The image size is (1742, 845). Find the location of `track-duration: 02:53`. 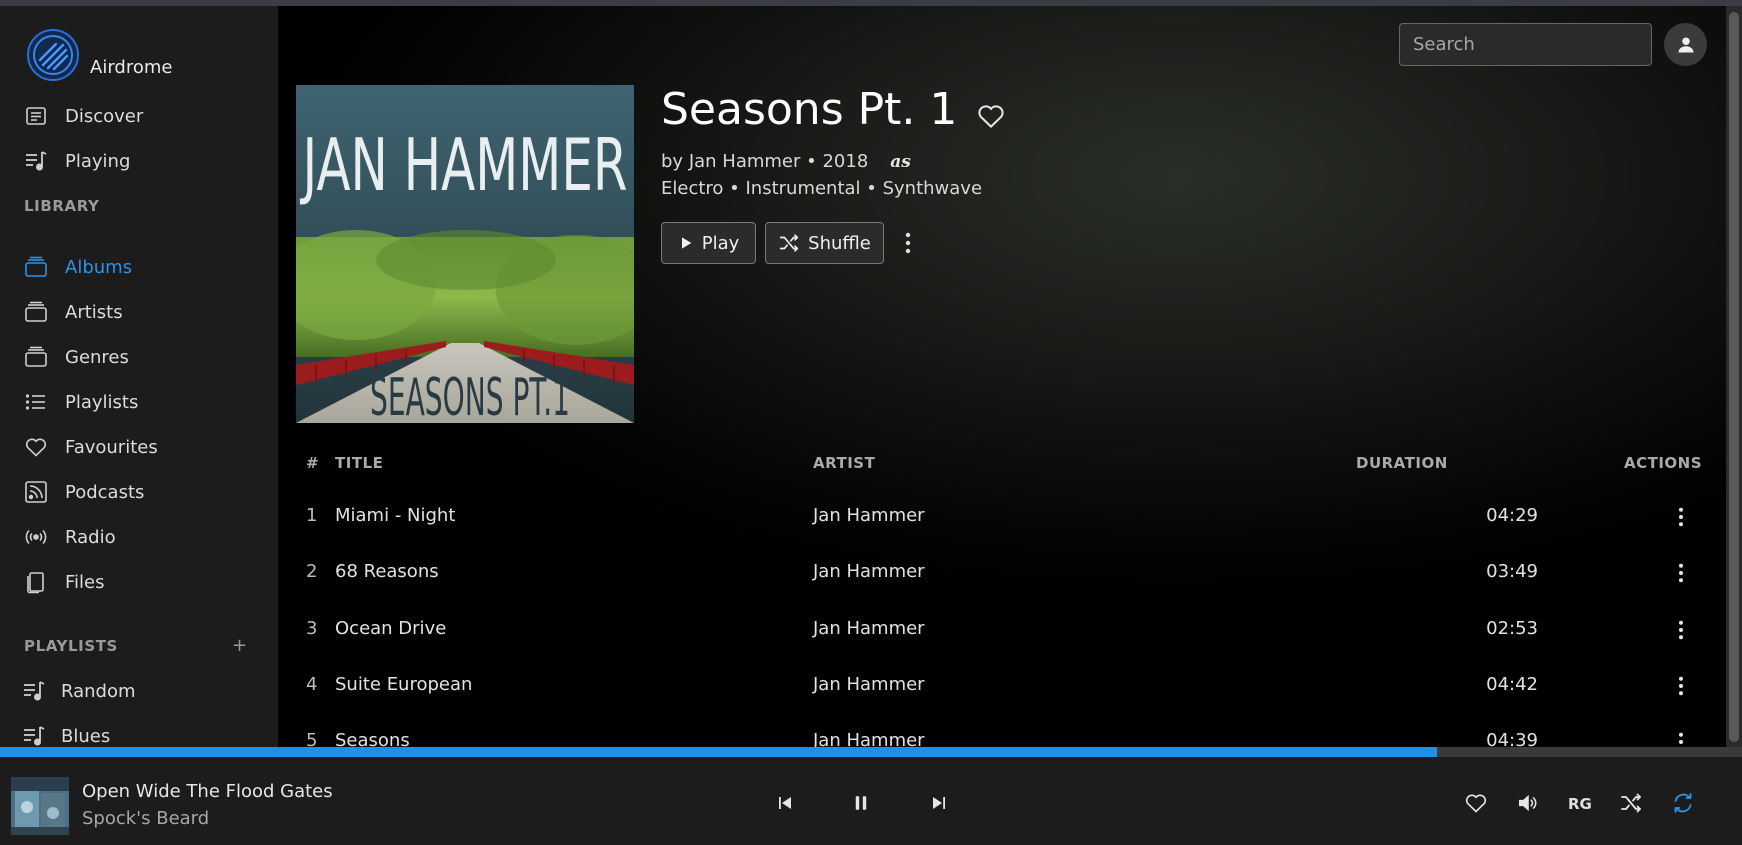

track-duration: 02:53 is located at coordinates (1512, 628).